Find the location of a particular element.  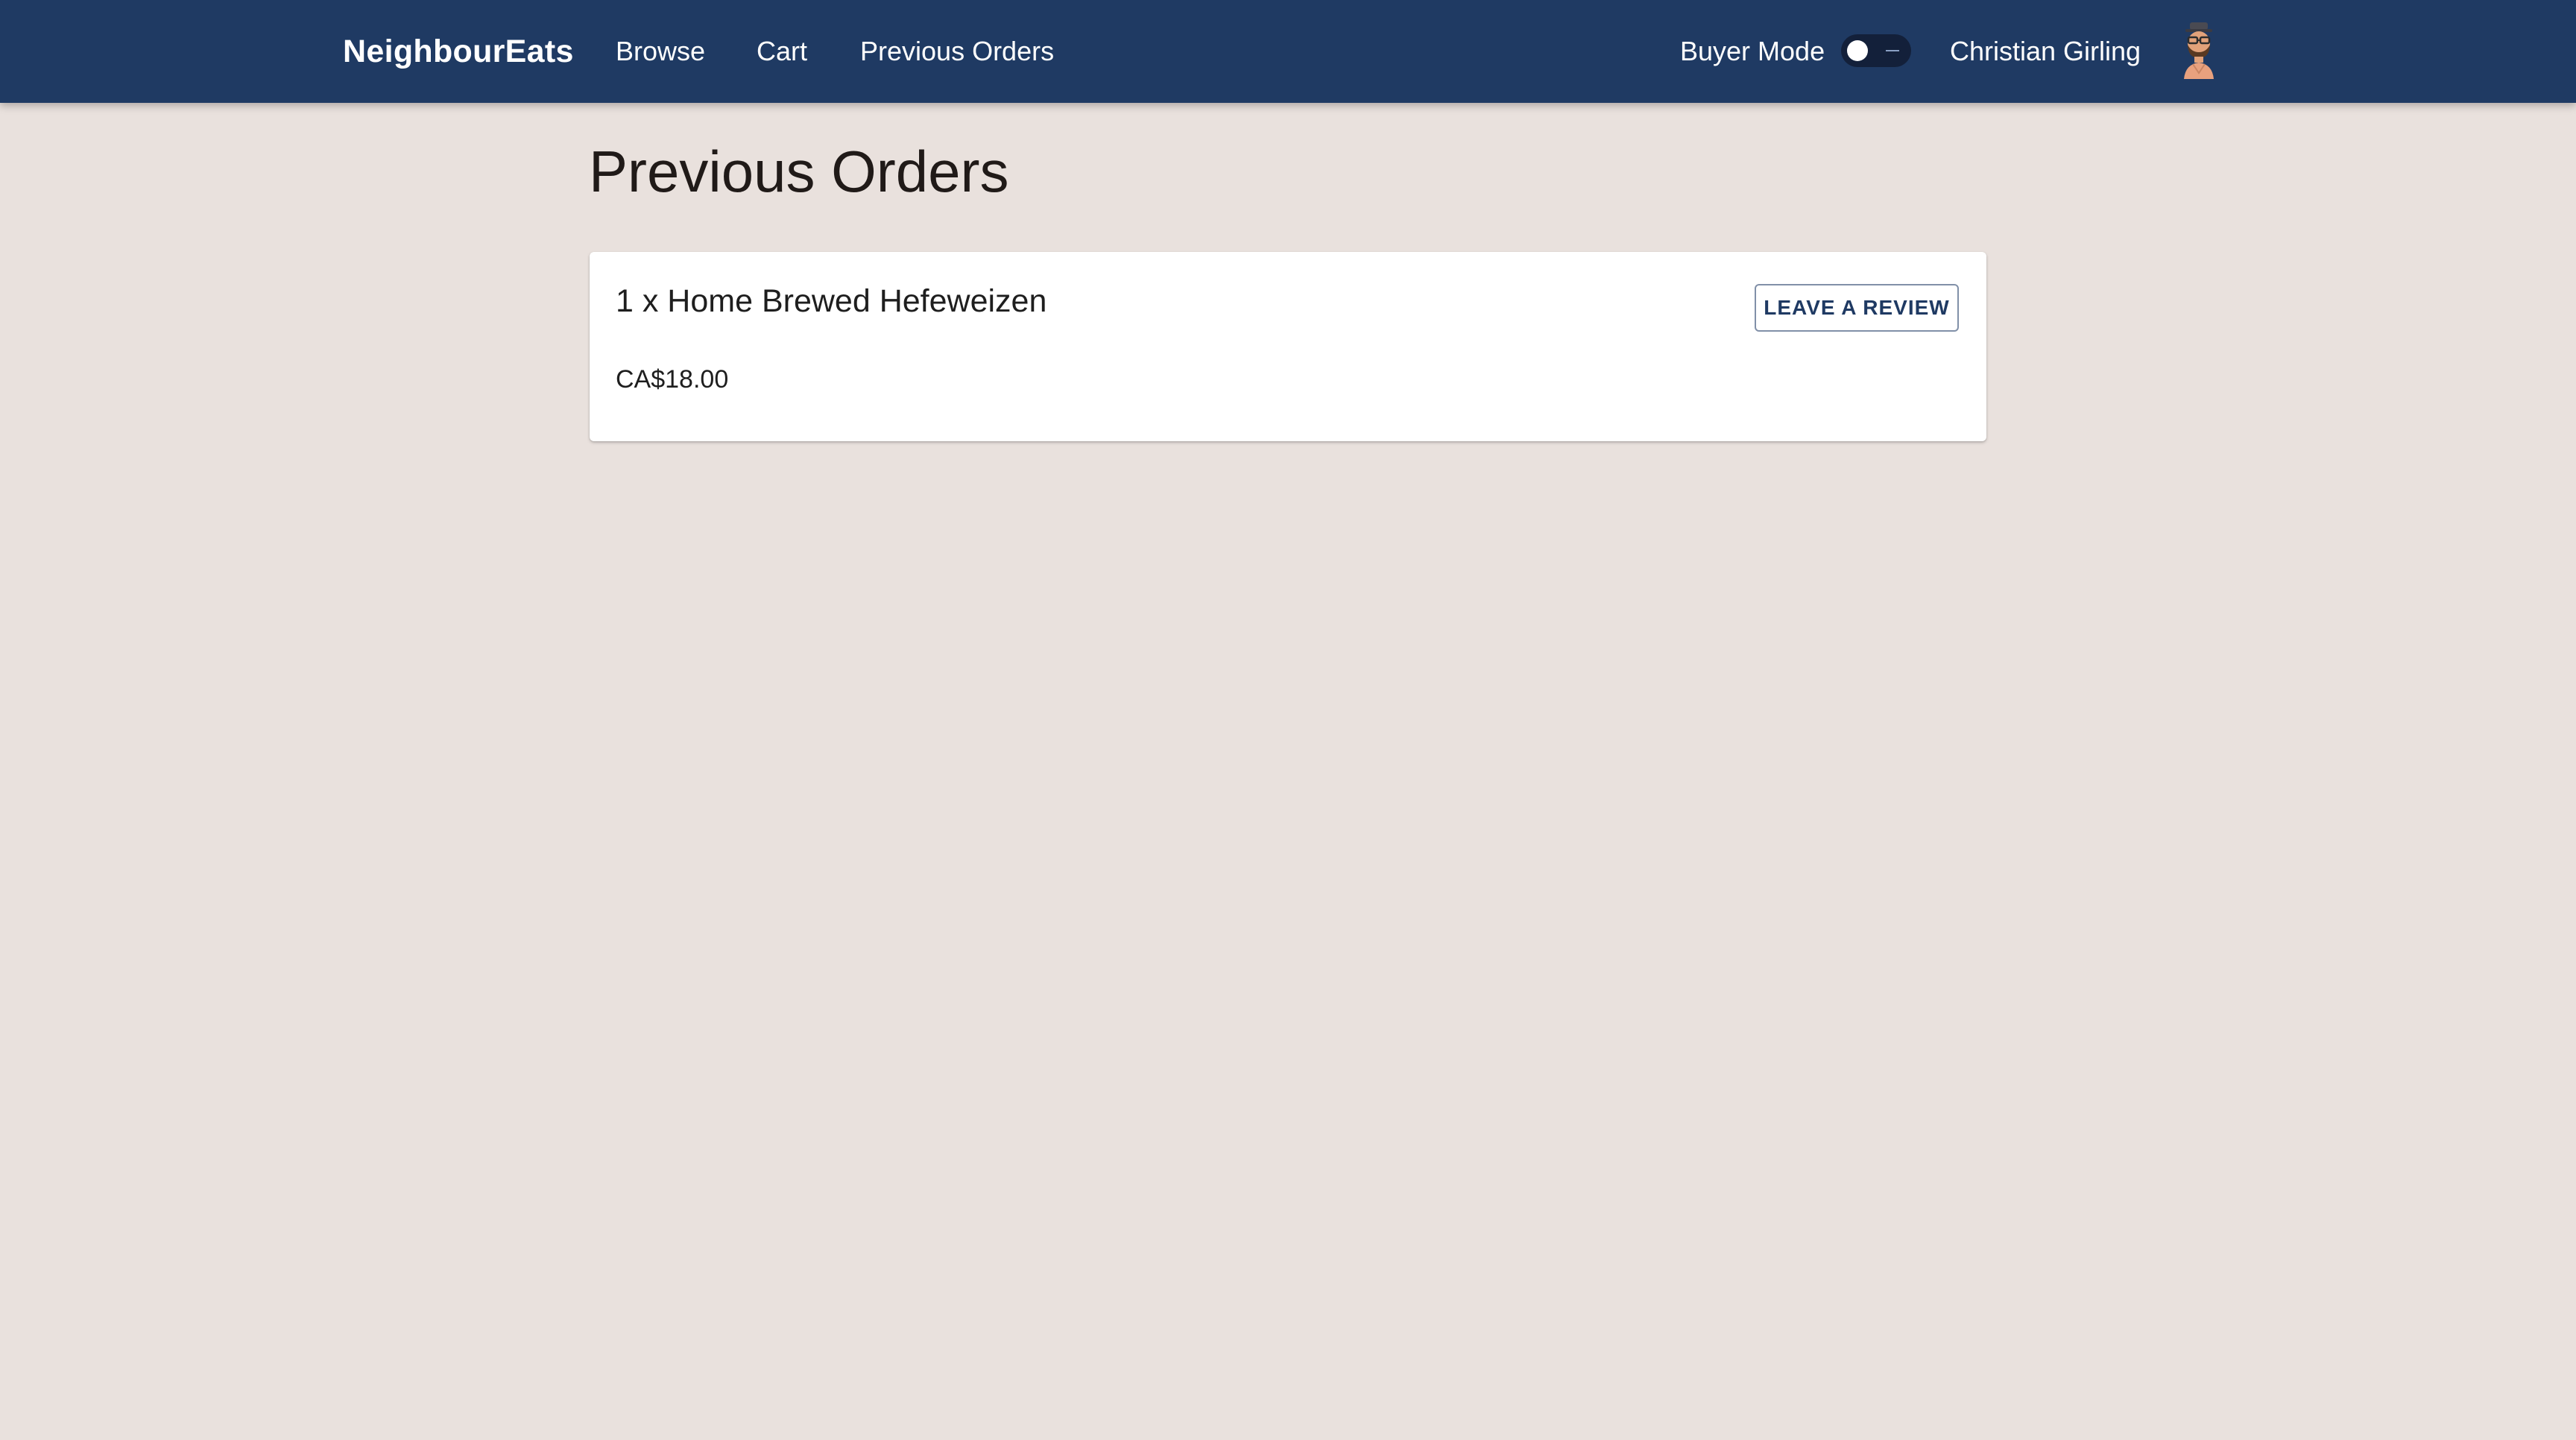

buyer-mode-label: Buyer Mode is located at coordinates (1752, 51).